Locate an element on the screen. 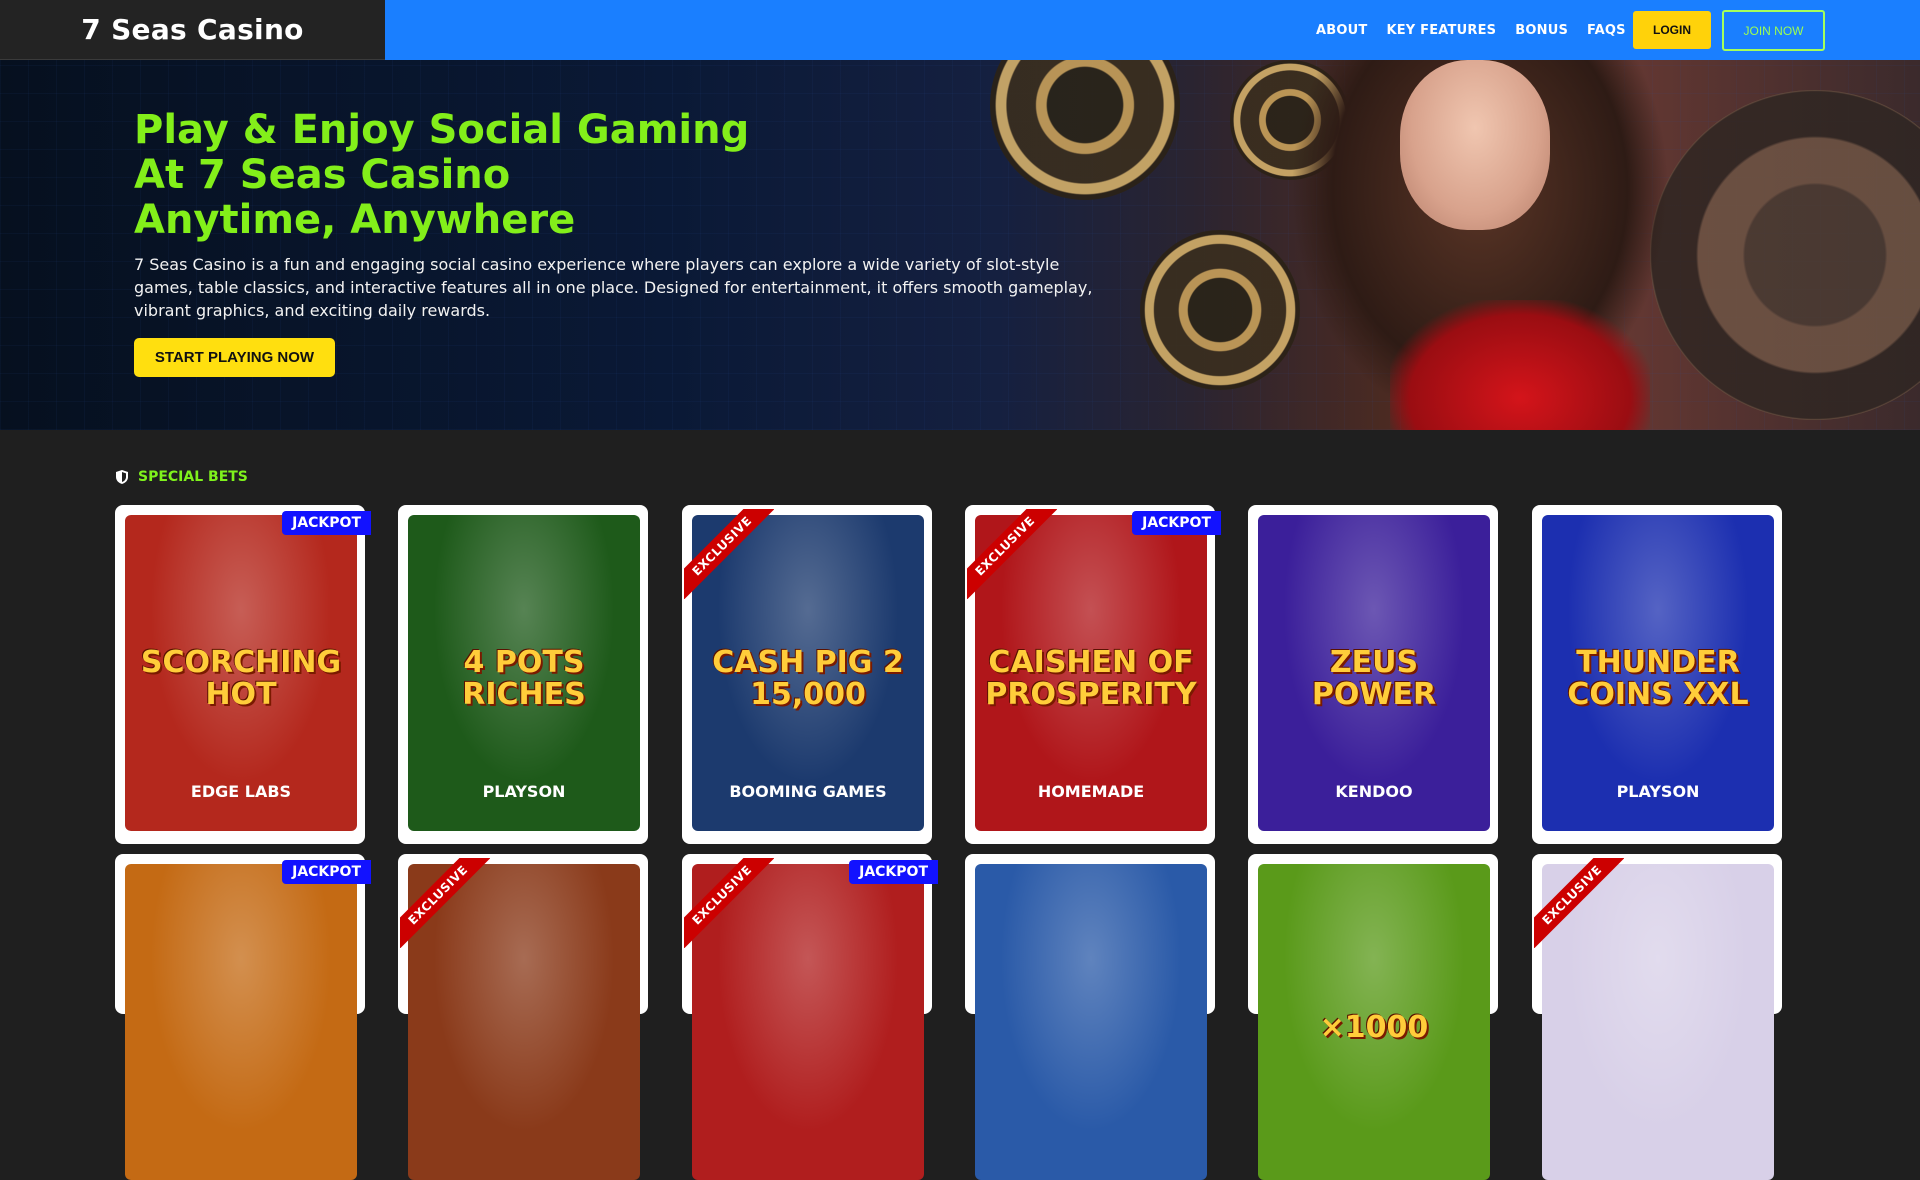  game-card: CASH PIG 2 15,000 BOOMING GAMES EXCLUSIVE is located at coordinates (807, 674).